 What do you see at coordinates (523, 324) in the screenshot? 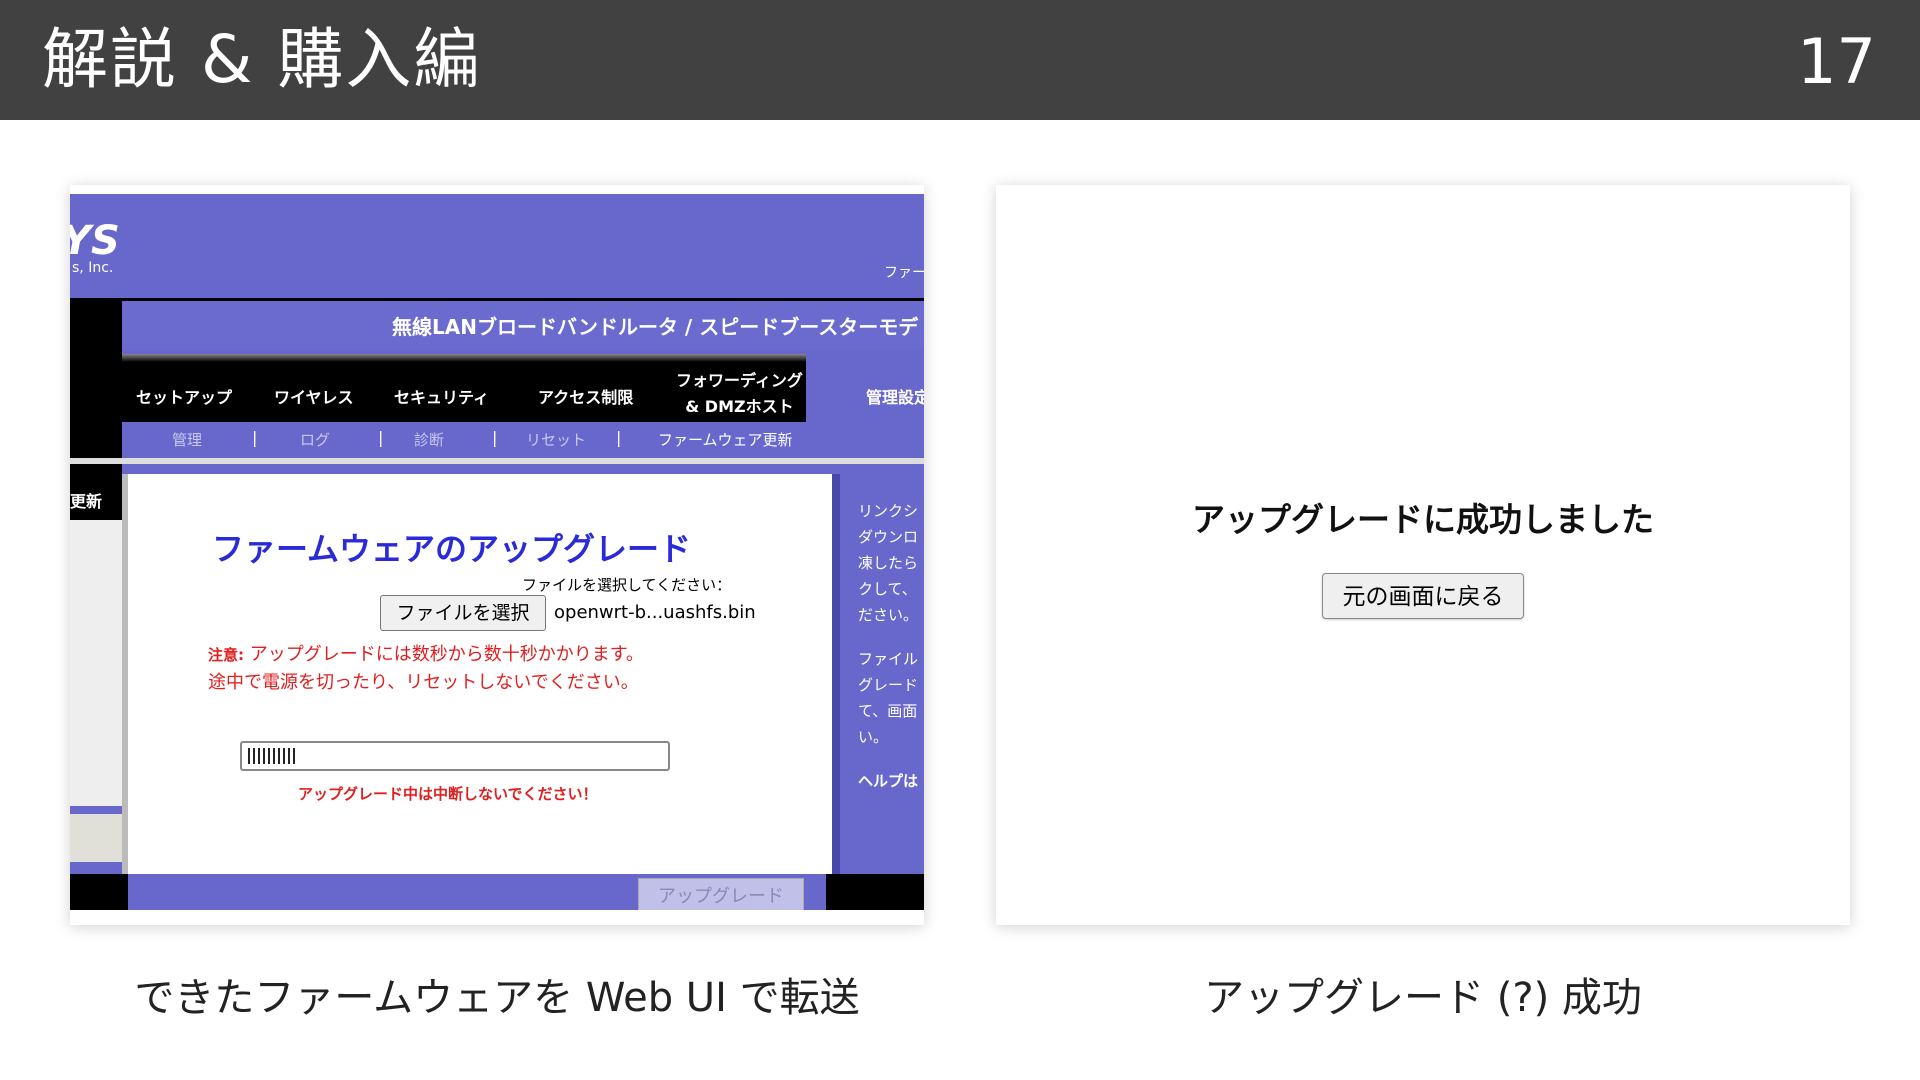
I see `product-name-bar: 無線LANブロードバンドルータ / スピードブースターモデ` at bounding box center [523, 324].